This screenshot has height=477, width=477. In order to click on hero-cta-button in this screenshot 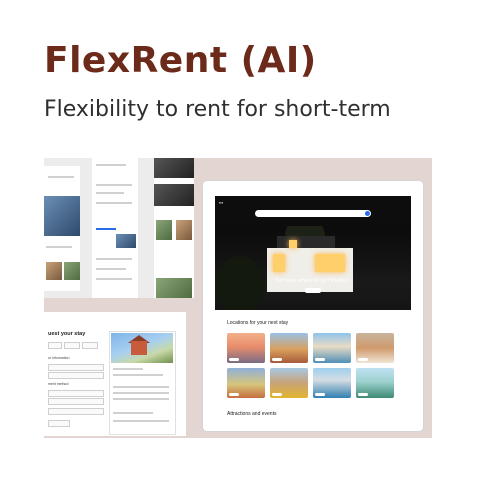, I will do `click(313, 290)`.